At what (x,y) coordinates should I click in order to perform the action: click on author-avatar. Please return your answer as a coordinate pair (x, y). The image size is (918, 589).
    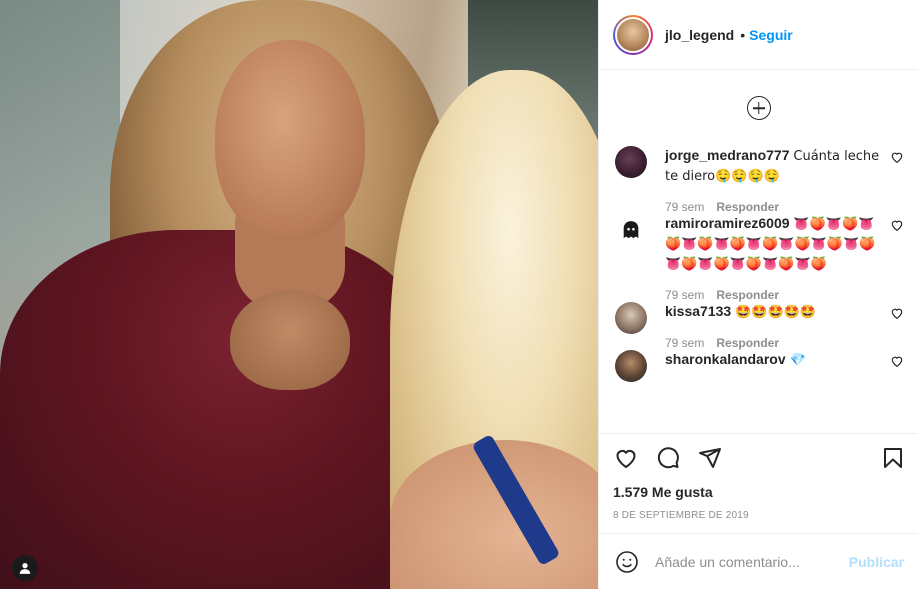
    Looking at the image, I should click on (633, 34).